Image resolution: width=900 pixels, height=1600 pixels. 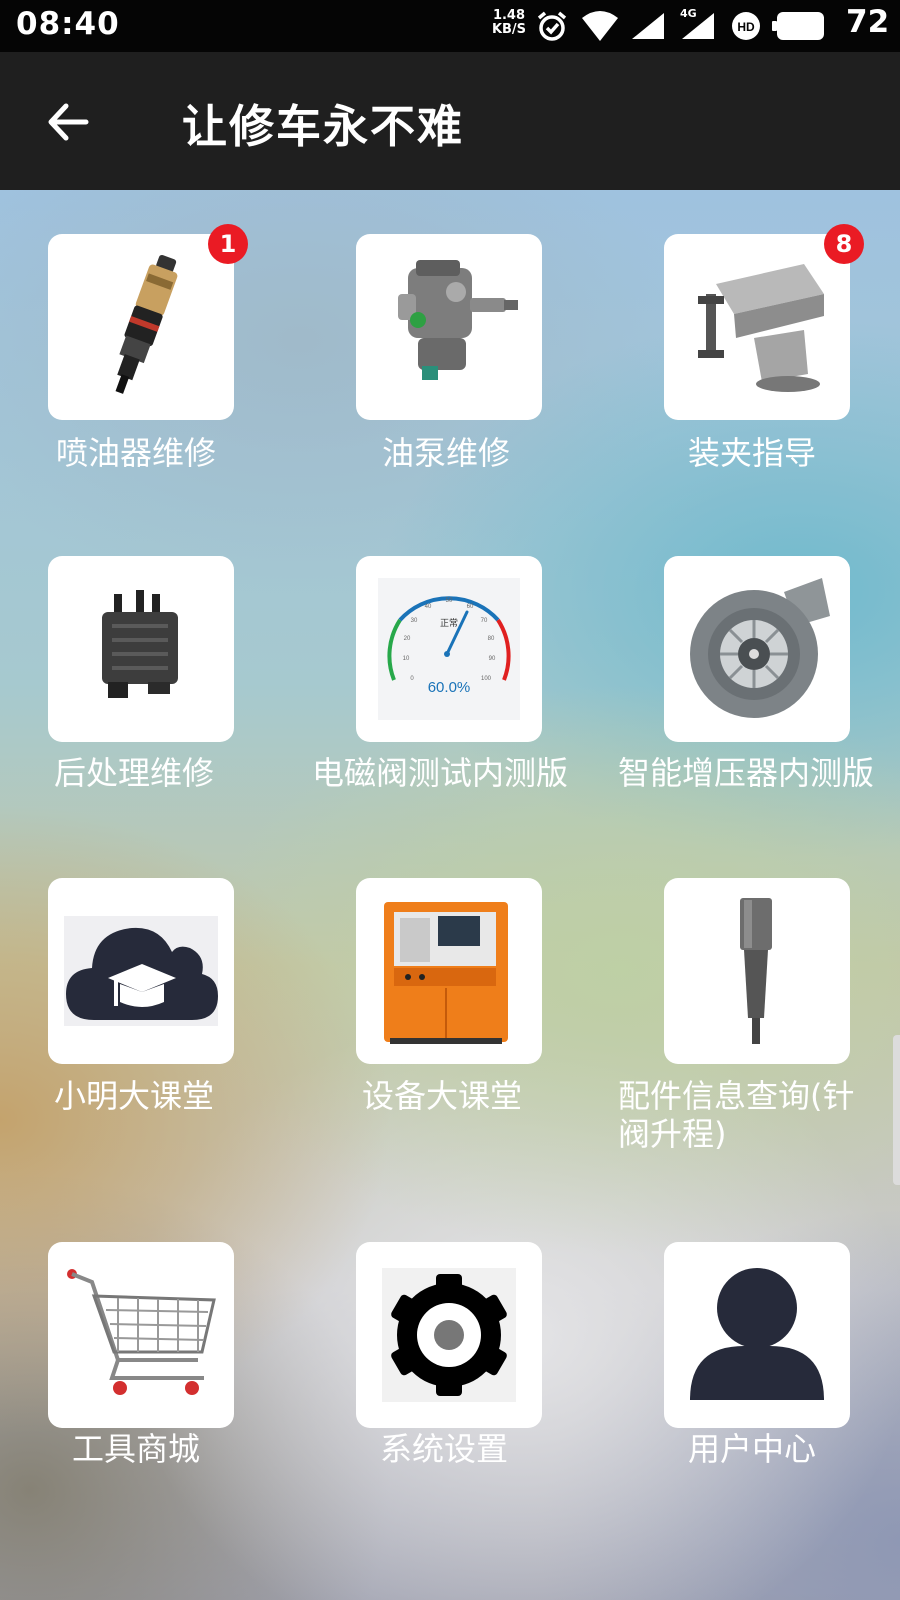 What do you see at coordinates (736, 1115) in the screenshot?
I see `menu-label: 配件信息查询(针阀升程)` at bounding box center [736, 1115].